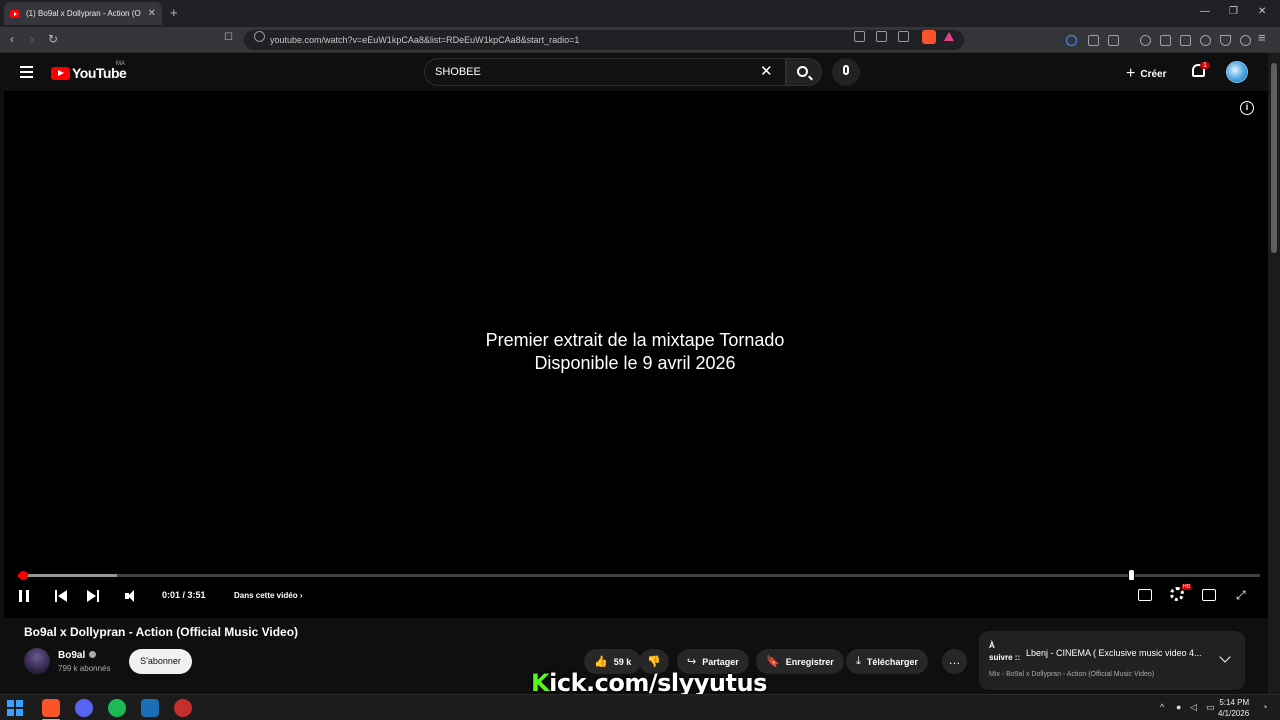 Image resolution: width=1280 pixels, height=720 pixels. Describe the element at coordinates (68, 575) in the screenshot. I see `progress-buffered` at that location.